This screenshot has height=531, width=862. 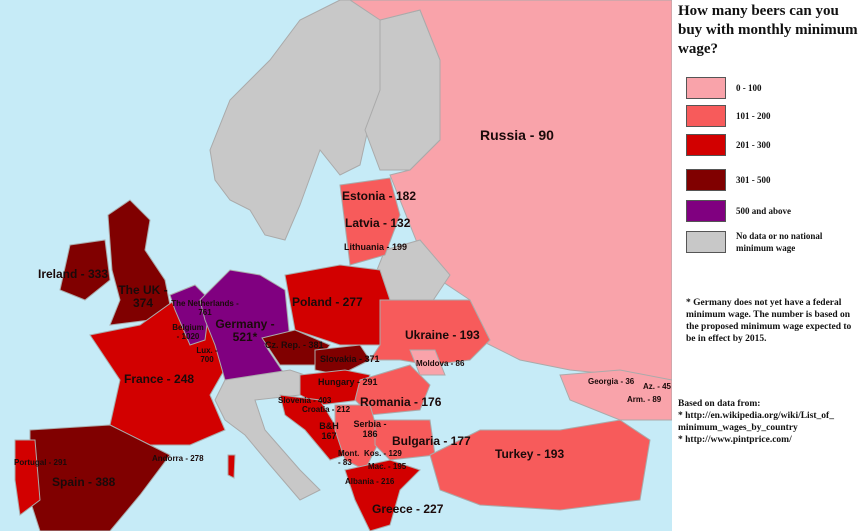 I want to click on label-turkey: Turkey - 193, so click(x=530, y=454).